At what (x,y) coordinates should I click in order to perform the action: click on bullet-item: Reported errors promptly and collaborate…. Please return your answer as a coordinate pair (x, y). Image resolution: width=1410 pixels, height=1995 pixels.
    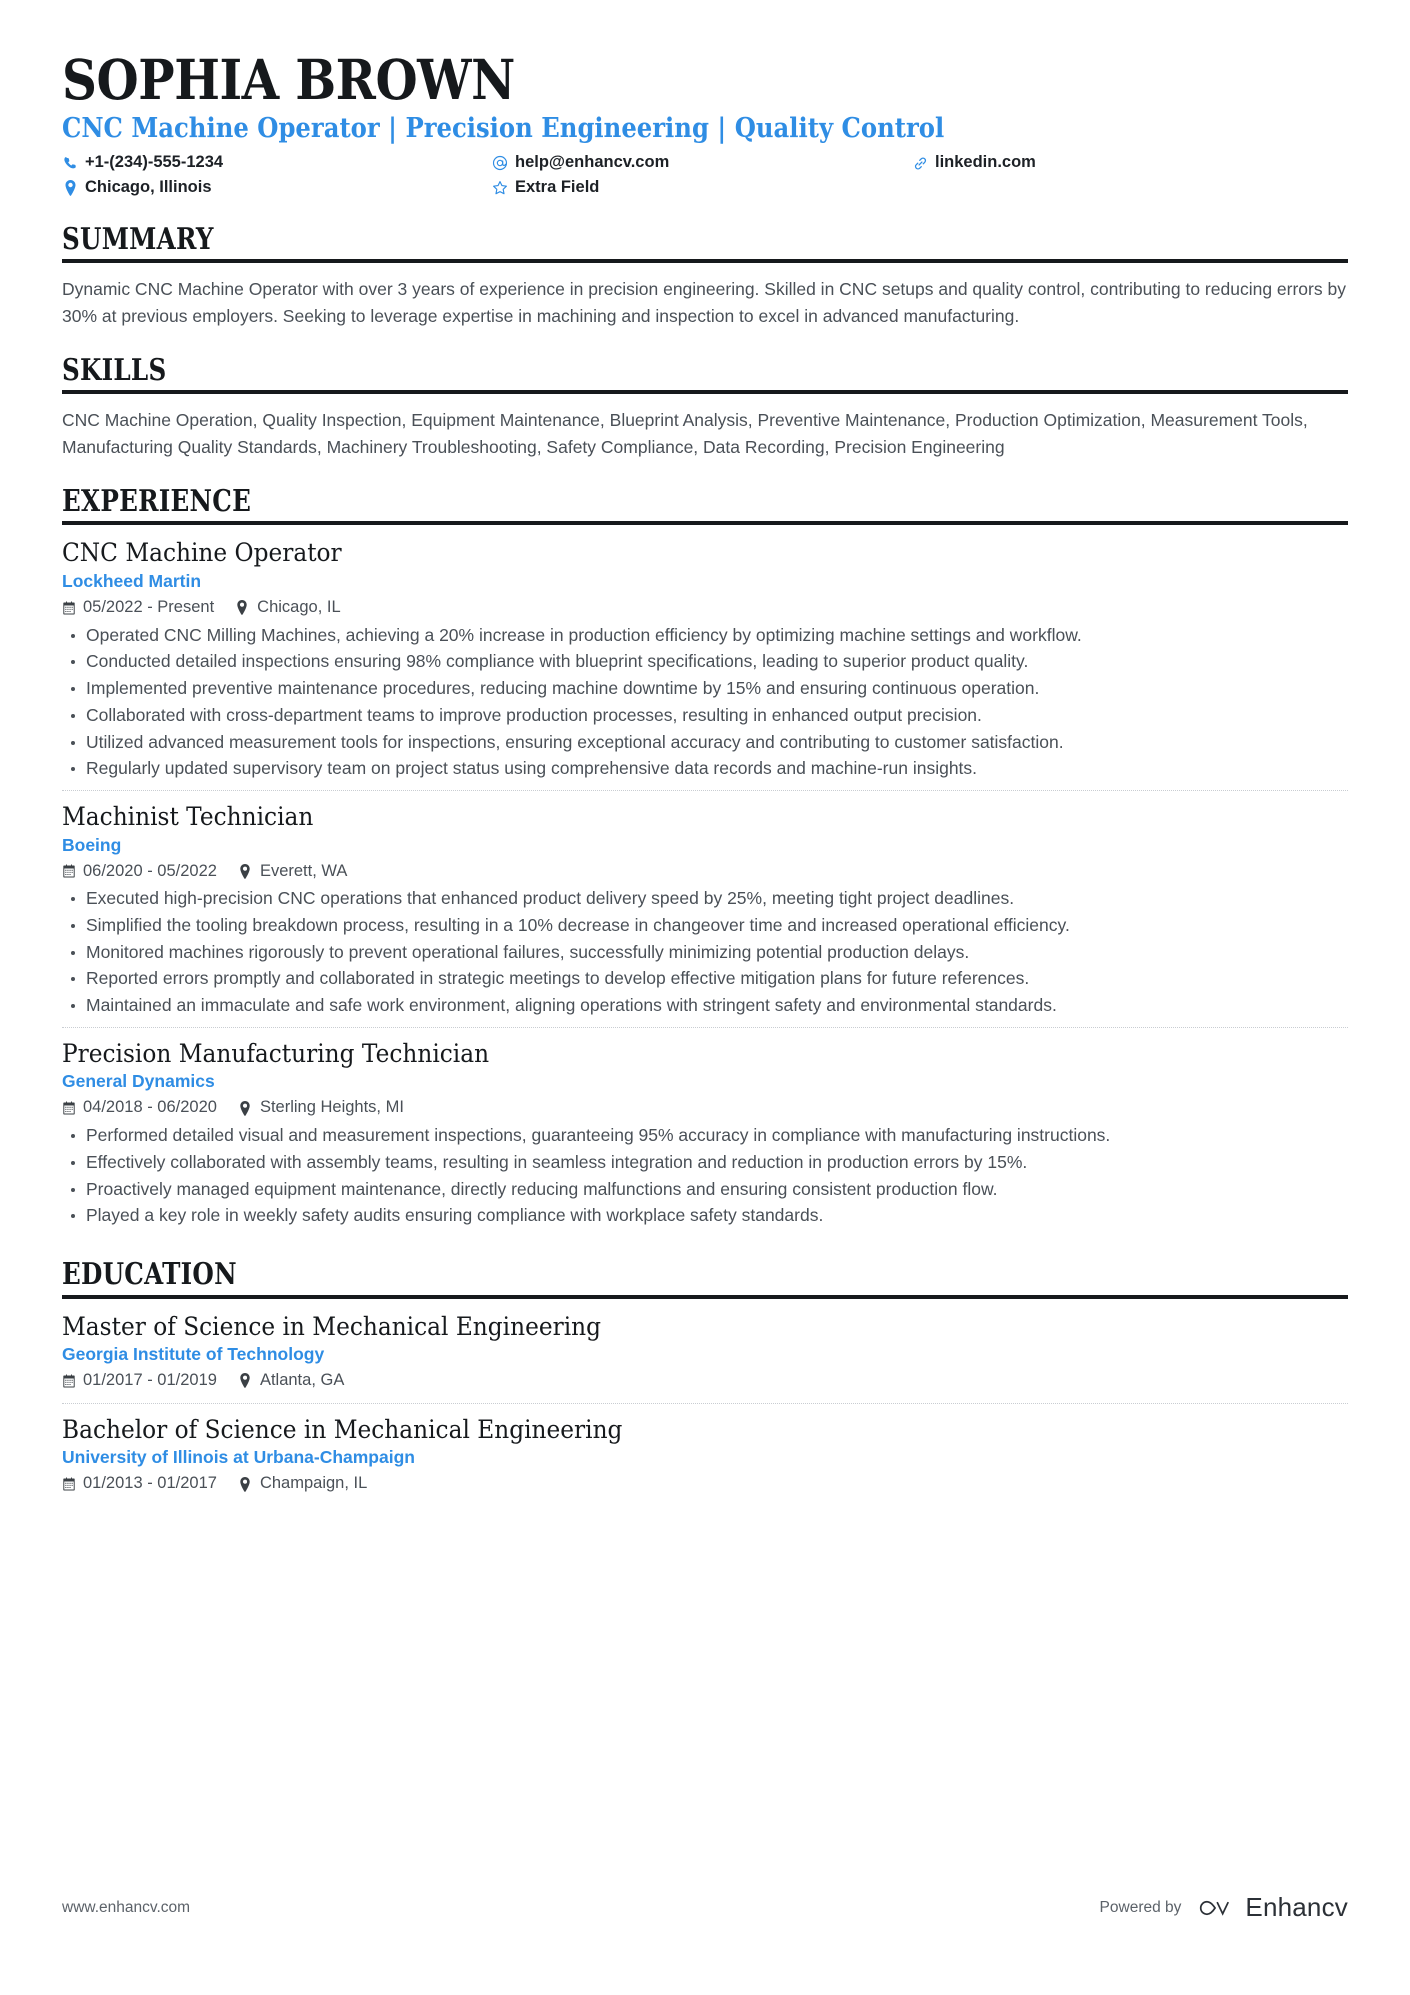
    Looking at the image, I should click on (705, 979).